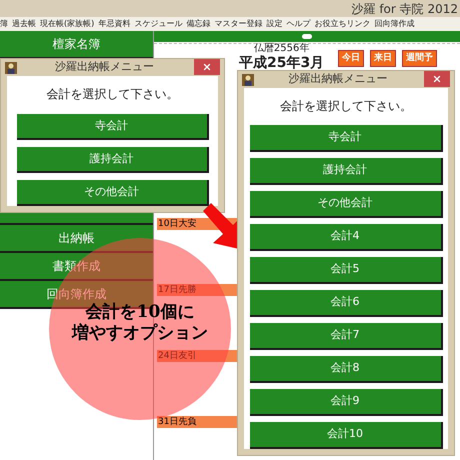 Image resolution: width=460 pixels, height=460 pixels. I want to click on menu-item: 設定, so click(274, 24).